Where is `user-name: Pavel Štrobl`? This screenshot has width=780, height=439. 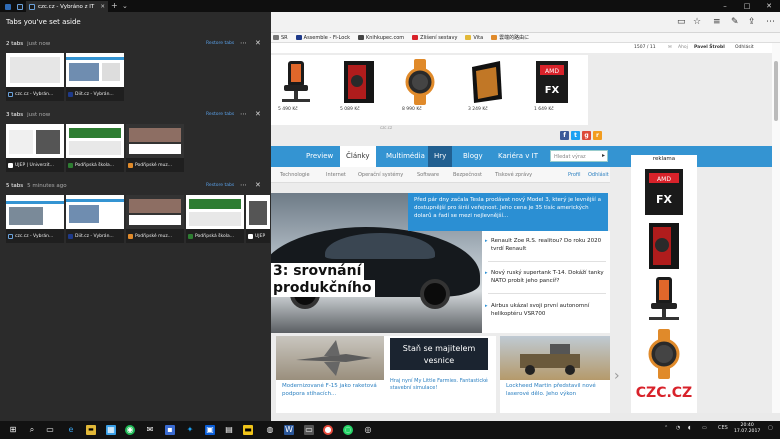 user-name: Pavel Štrobl is located at coordinates (709, 47).